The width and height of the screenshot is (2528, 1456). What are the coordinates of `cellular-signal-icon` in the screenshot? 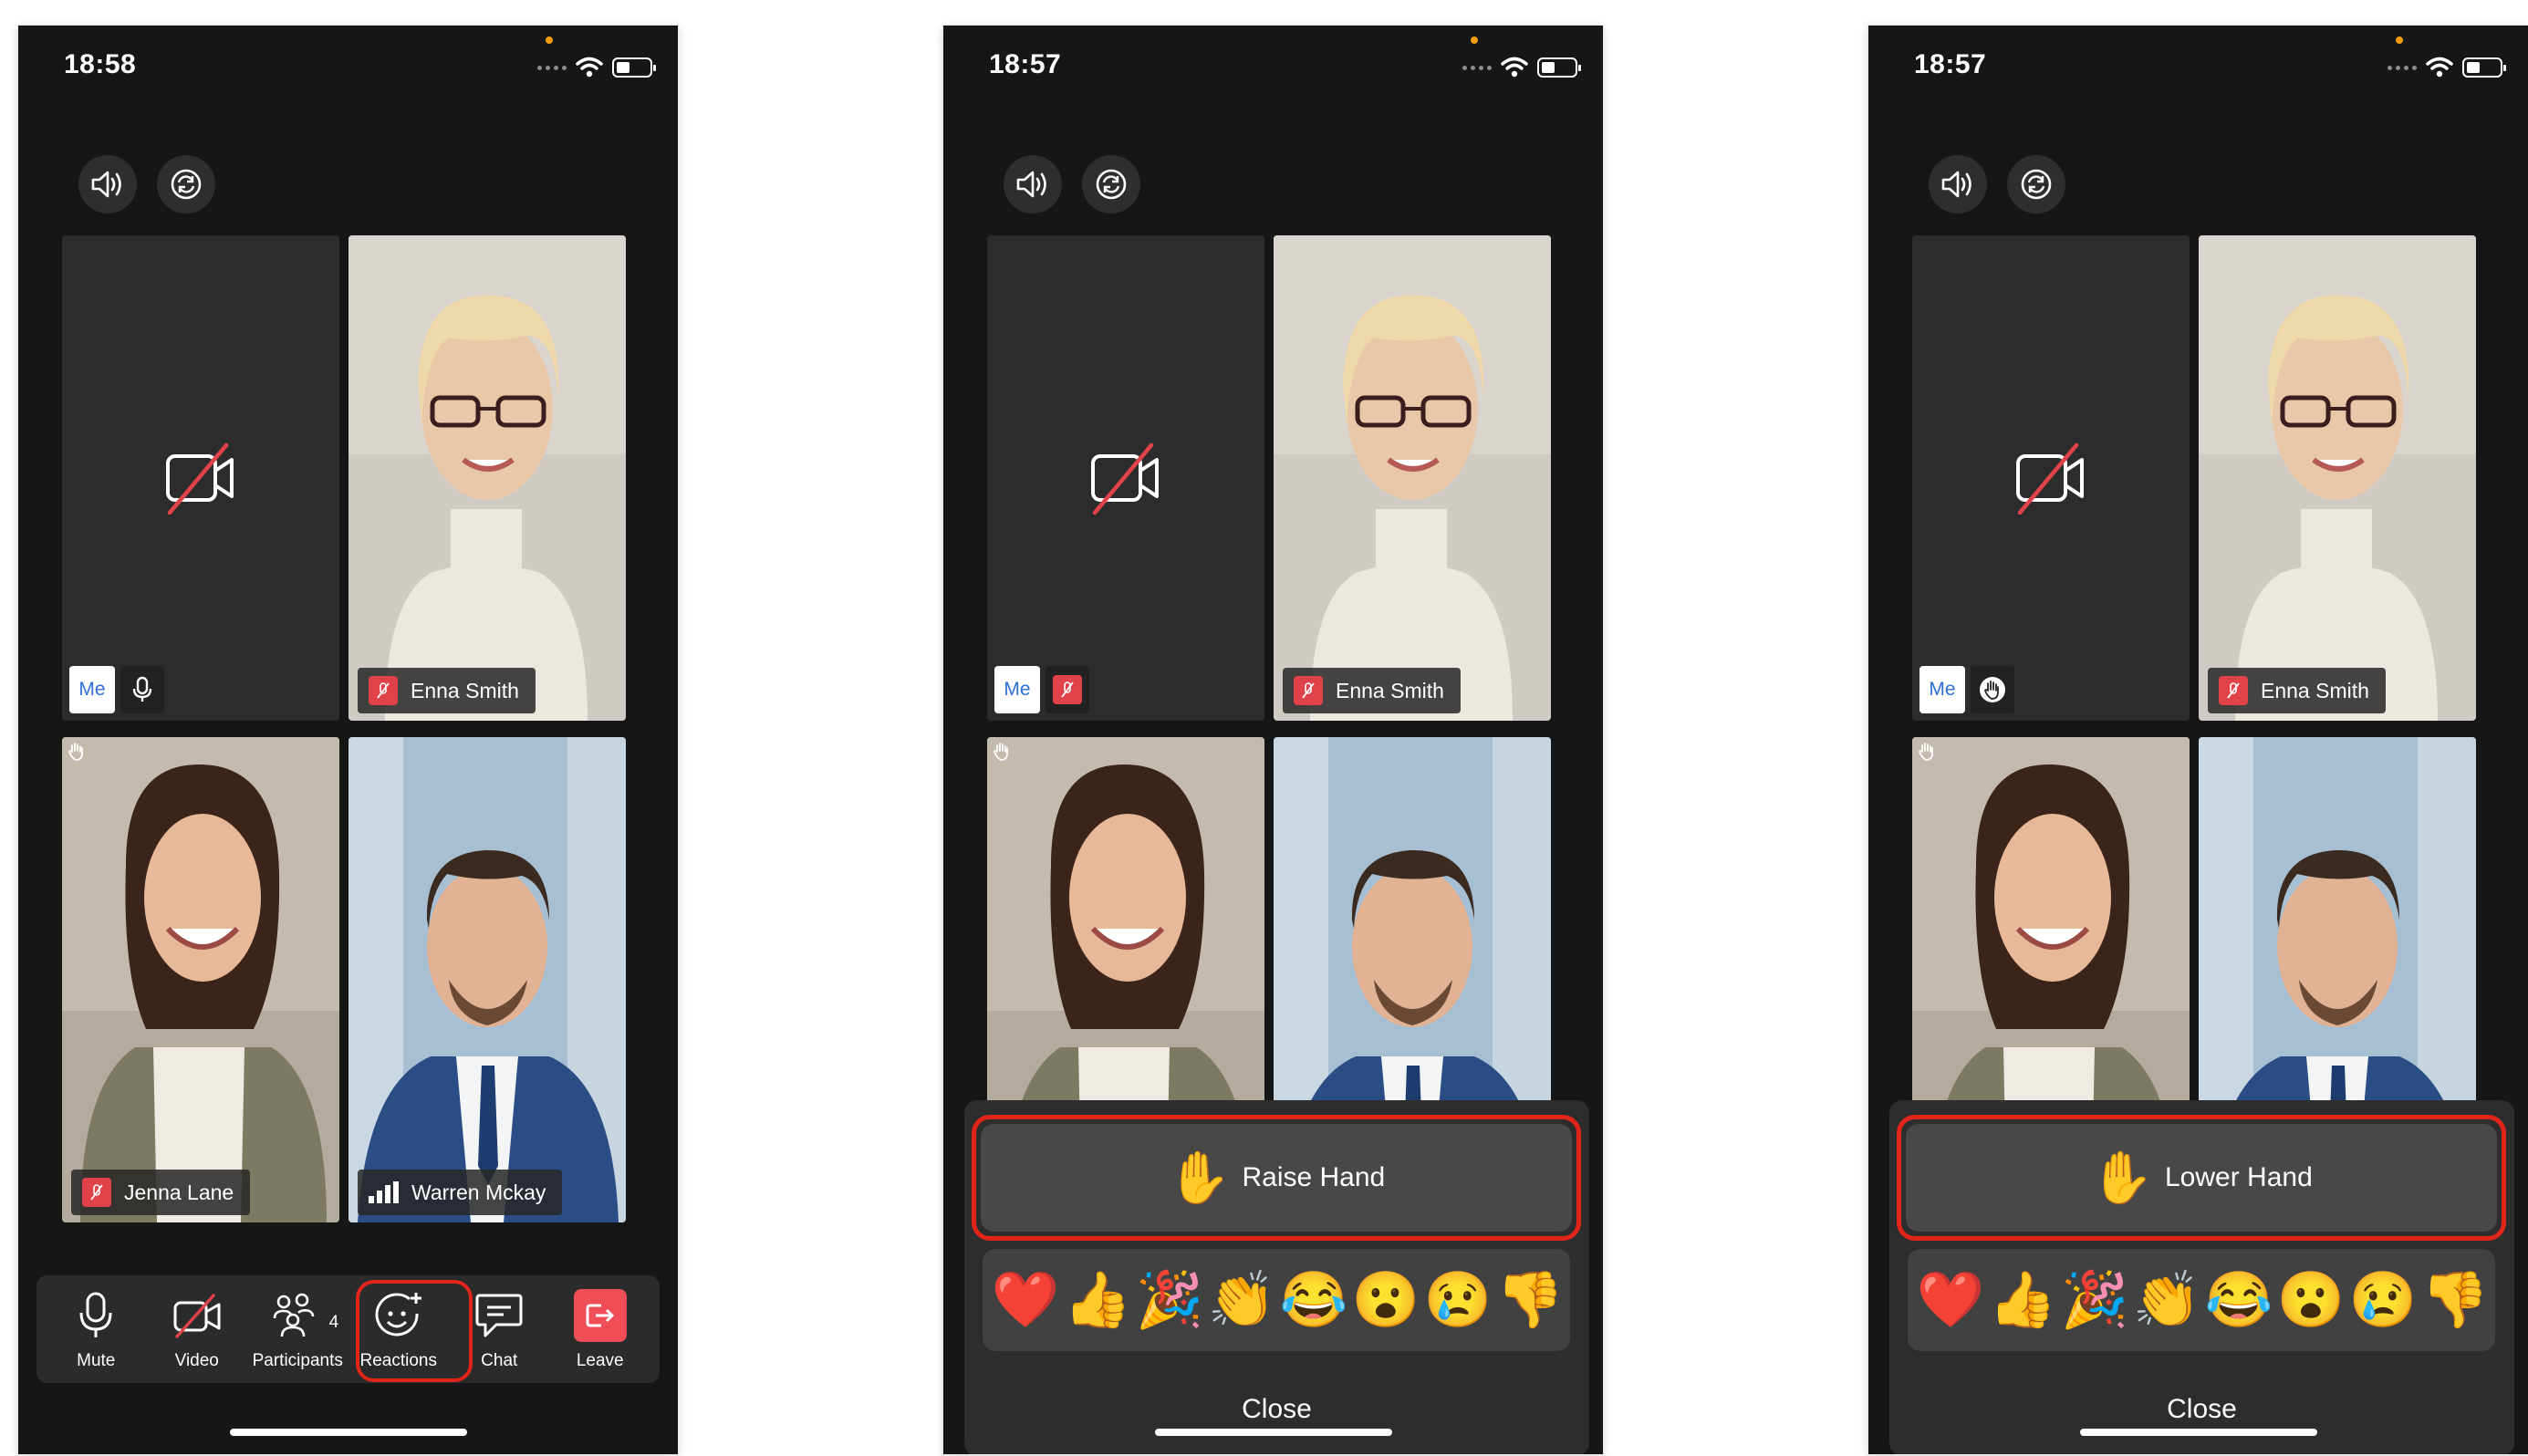 It's located at (552, 68).